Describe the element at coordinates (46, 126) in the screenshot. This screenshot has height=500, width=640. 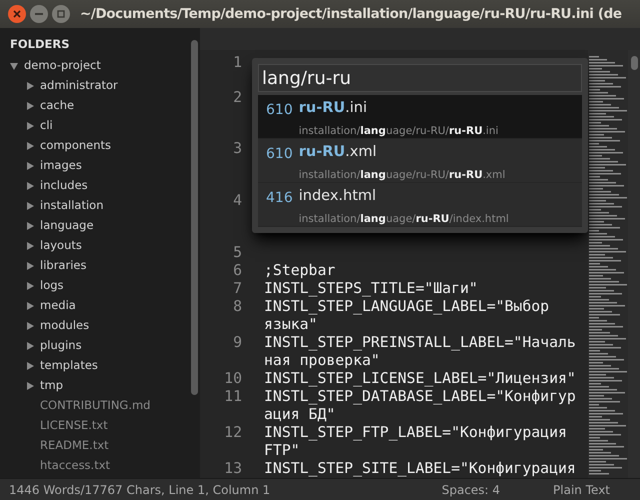
I see `folder-item: cli` at that location.